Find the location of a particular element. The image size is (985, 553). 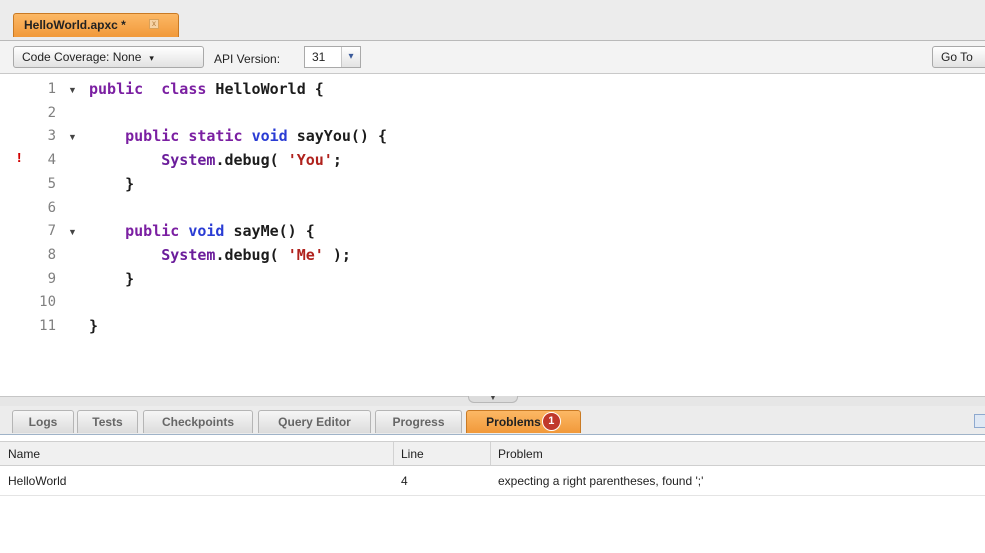

api-version-select: 31 ▾ is located at coordinates (332, 57).